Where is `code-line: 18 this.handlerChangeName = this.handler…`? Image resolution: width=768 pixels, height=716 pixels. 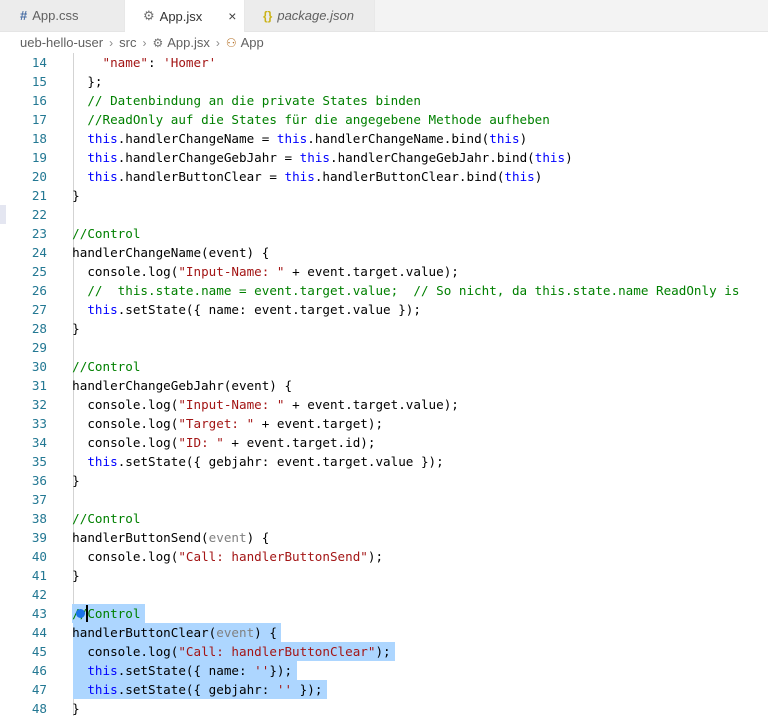
code-line: 18 this.handlerChangeName = this.handler… is located at coordinates (384, 138).